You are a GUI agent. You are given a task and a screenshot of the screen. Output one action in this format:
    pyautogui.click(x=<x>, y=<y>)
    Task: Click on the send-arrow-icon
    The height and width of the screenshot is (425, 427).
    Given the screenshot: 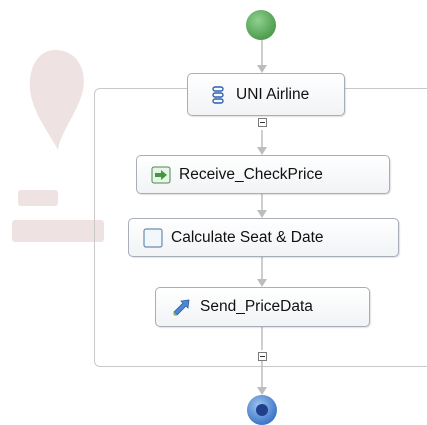 What is the action you would take?
    pyautogui.click(x=182, y=307)
    